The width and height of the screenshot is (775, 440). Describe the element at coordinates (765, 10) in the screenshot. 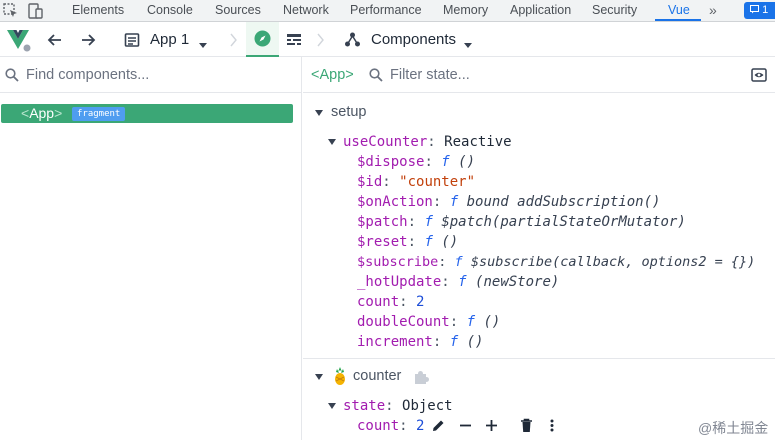

I see `issues-count: 1` at that location.